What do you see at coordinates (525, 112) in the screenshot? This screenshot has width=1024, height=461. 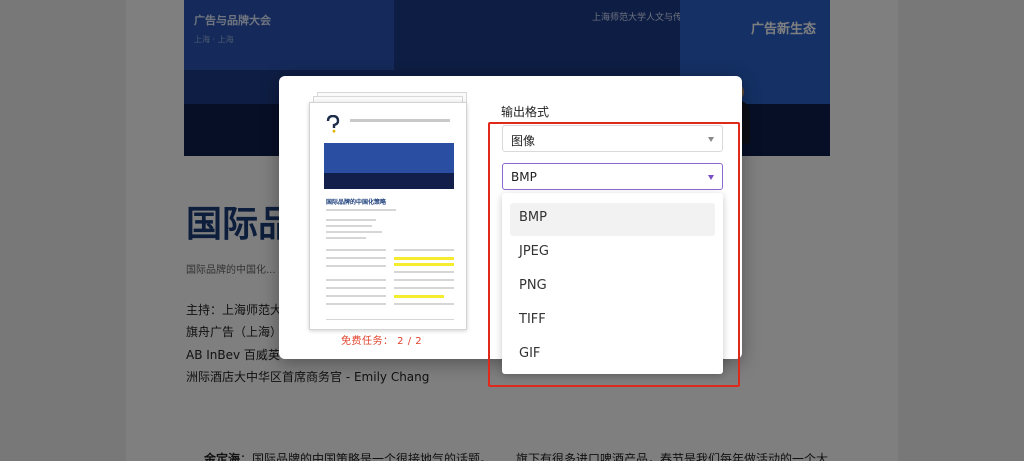 I see `output-format-label: 输出格式` at bounding box center [525, 112].